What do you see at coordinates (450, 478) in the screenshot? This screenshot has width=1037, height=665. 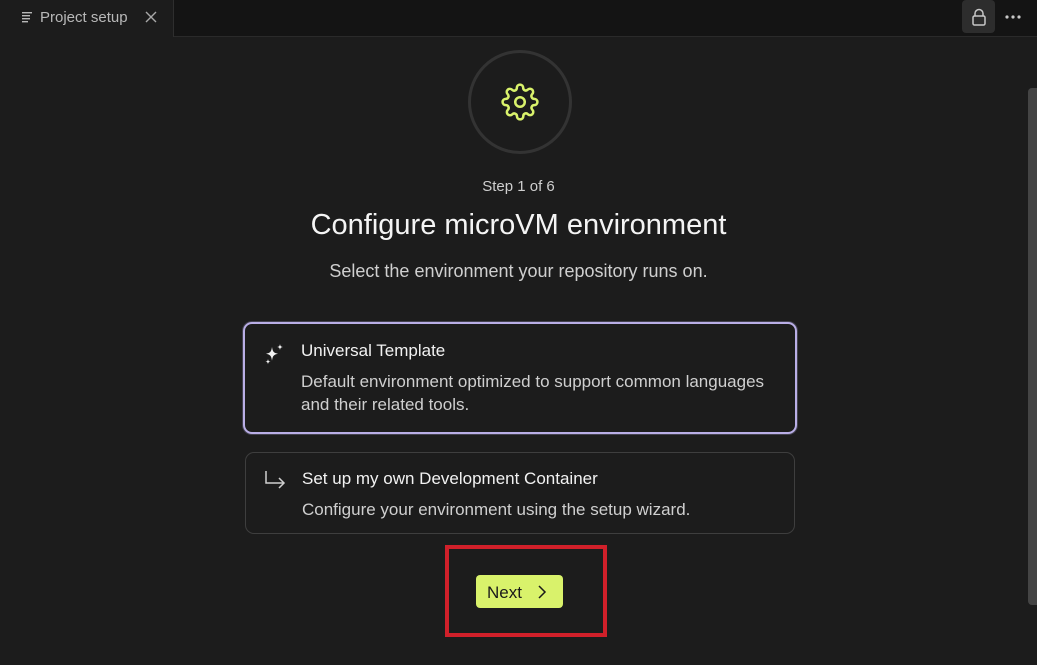 I see `option-title: Set up my own Development Container` at bounding box center [450, 478].